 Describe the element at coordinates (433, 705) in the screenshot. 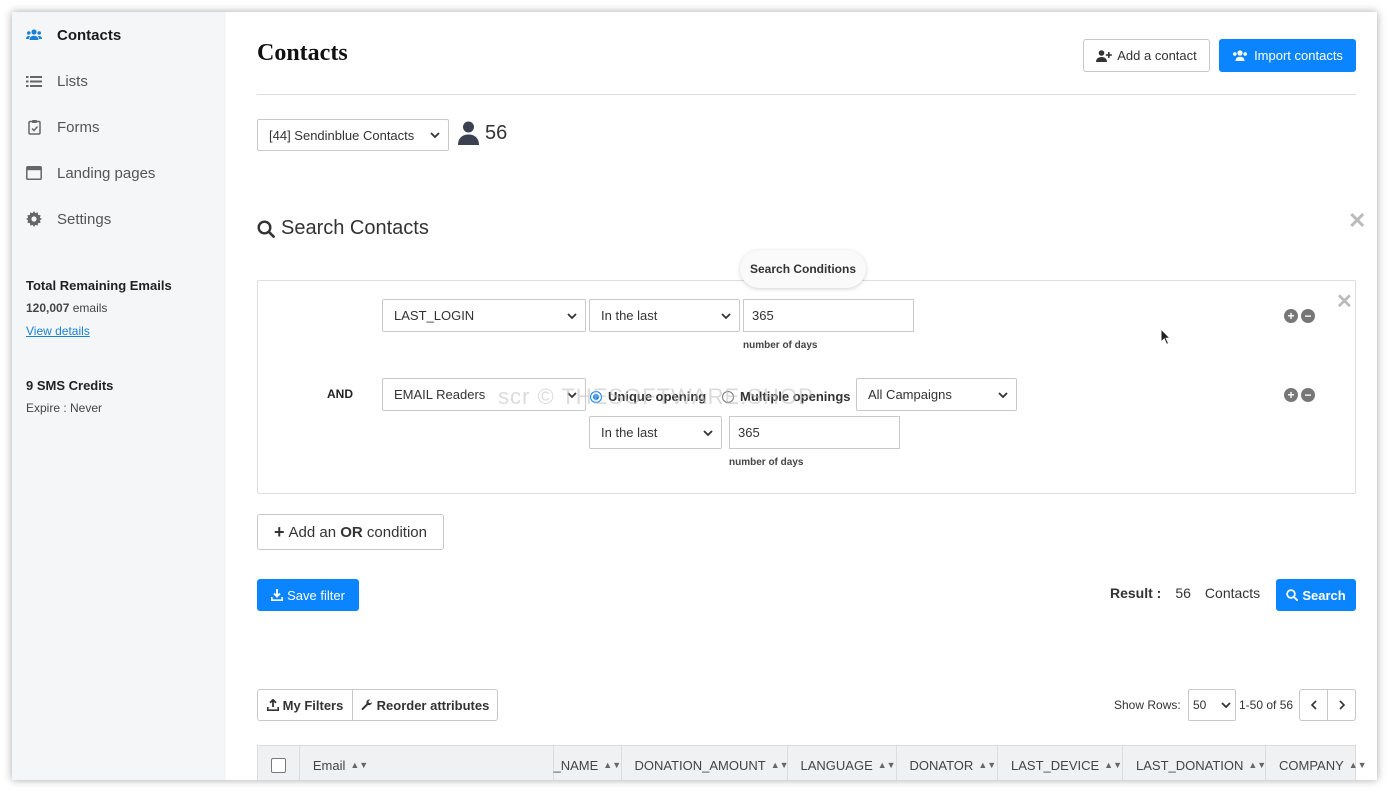

I see `reorder-attributes-label: Reorder attributes` at that location.